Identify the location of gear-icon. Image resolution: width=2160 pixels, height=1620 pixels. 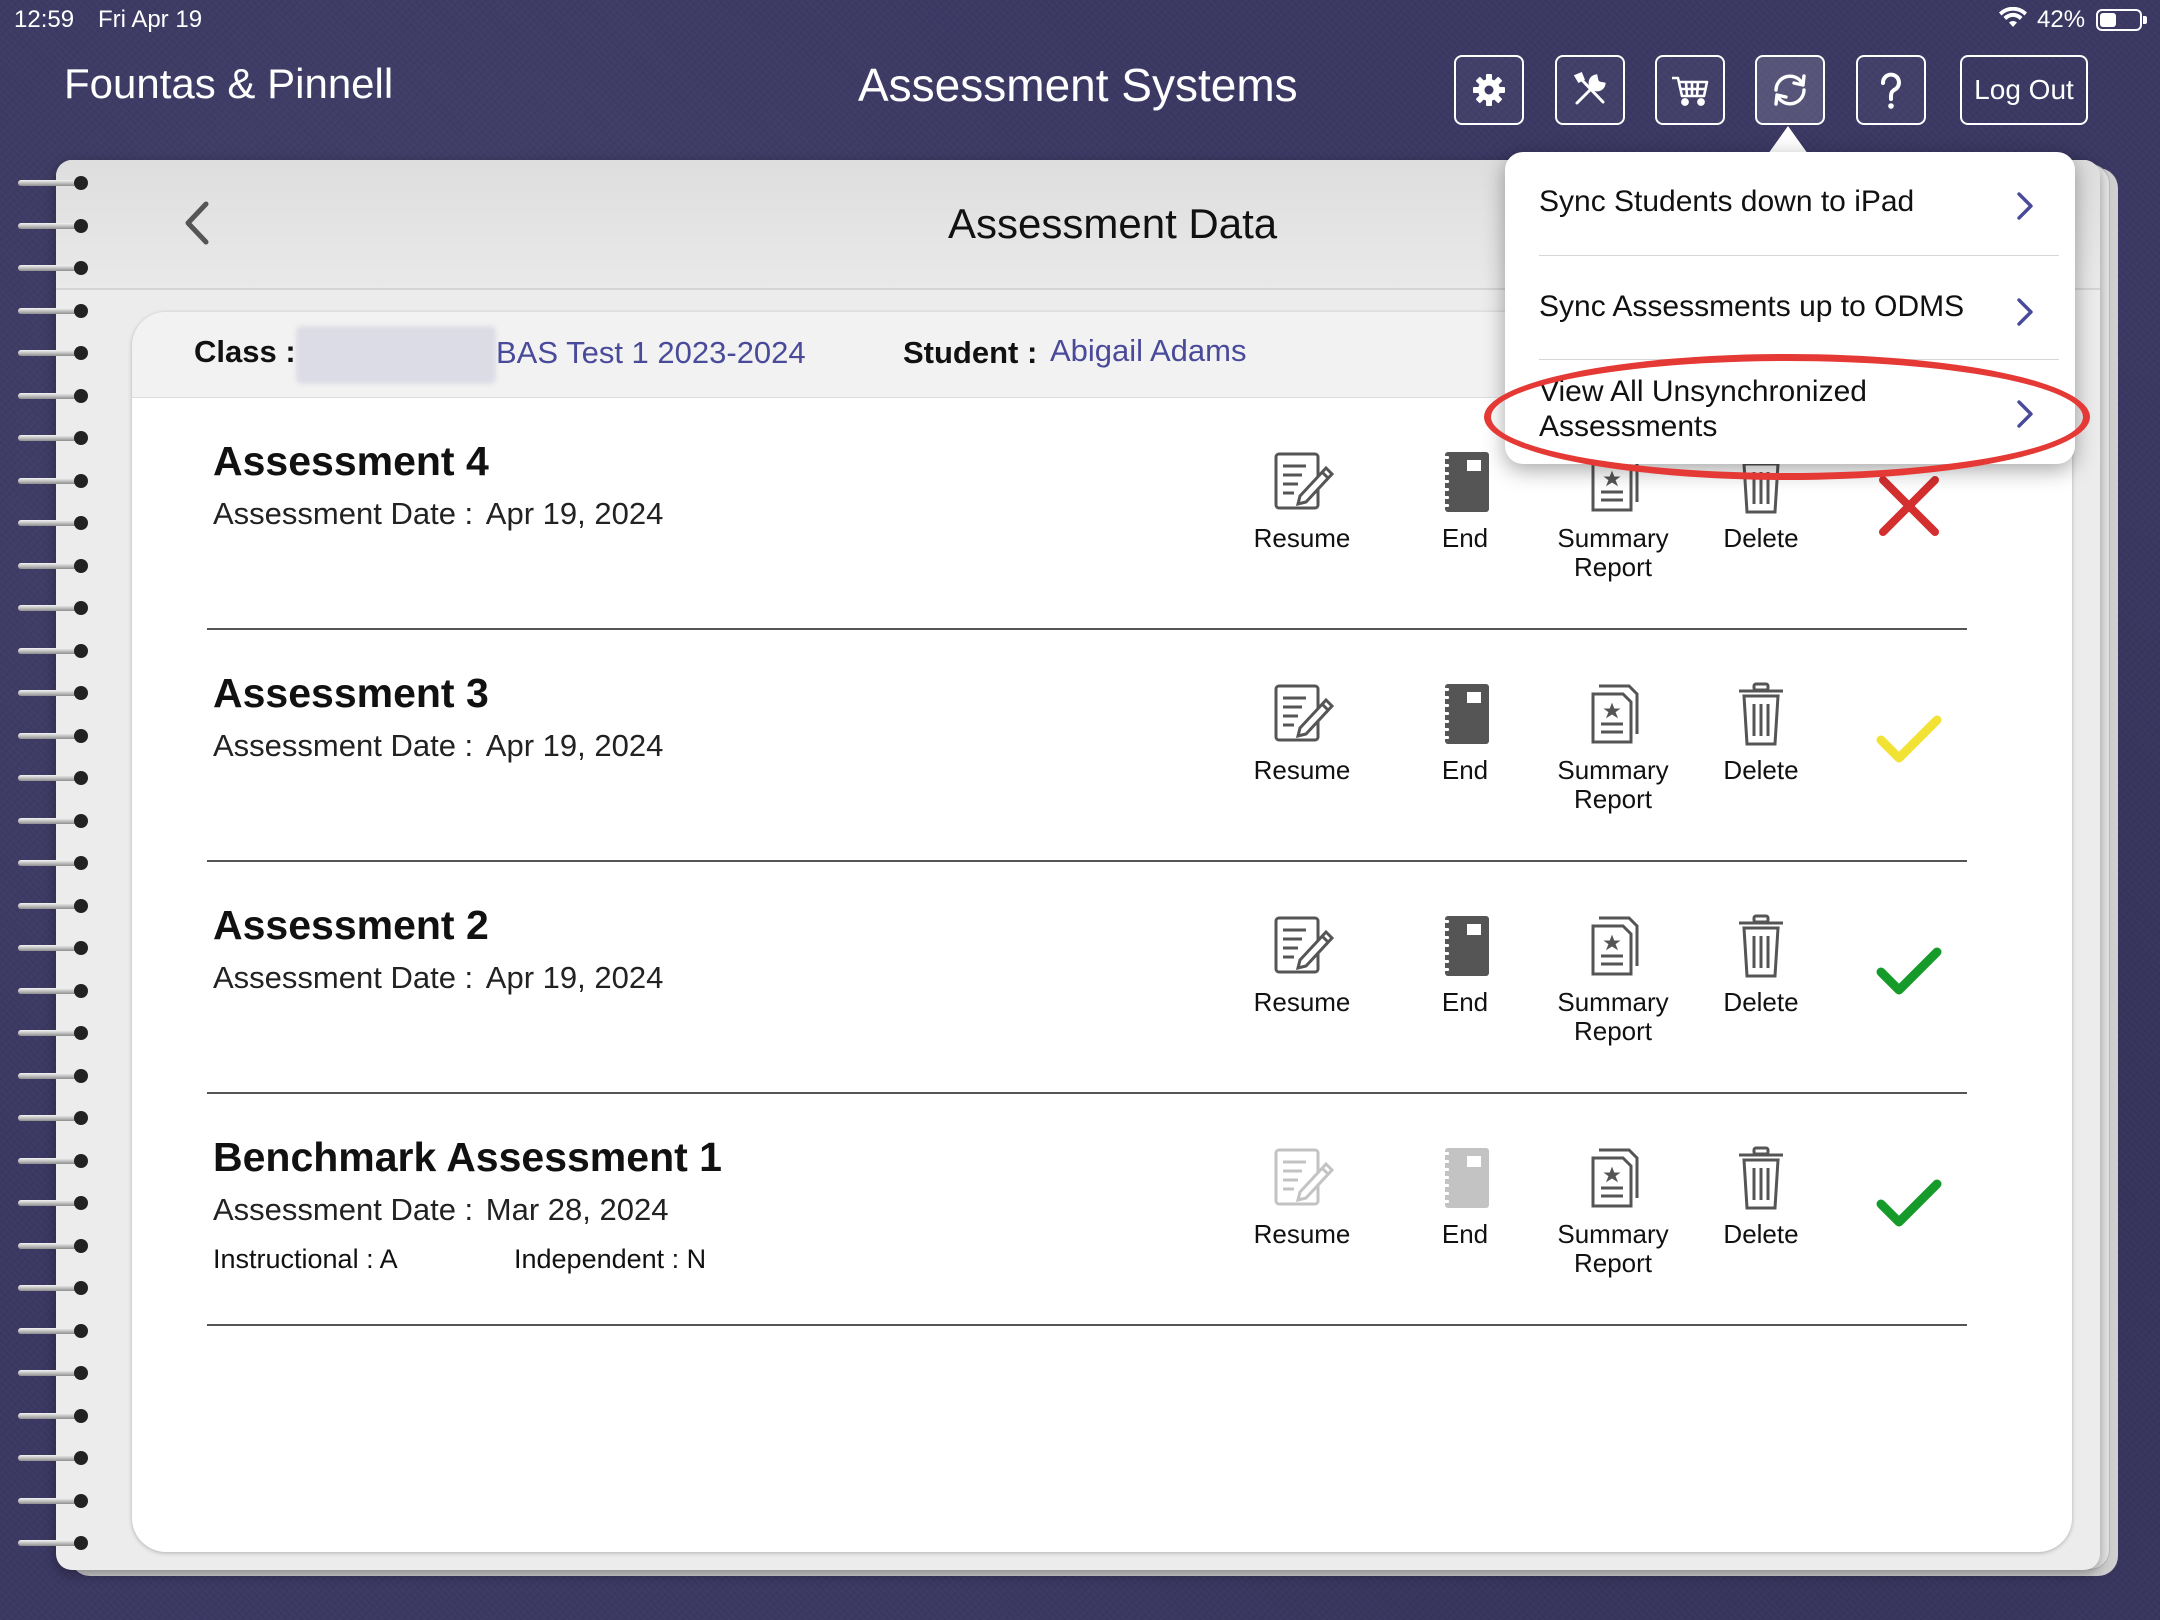
(1489, 90).